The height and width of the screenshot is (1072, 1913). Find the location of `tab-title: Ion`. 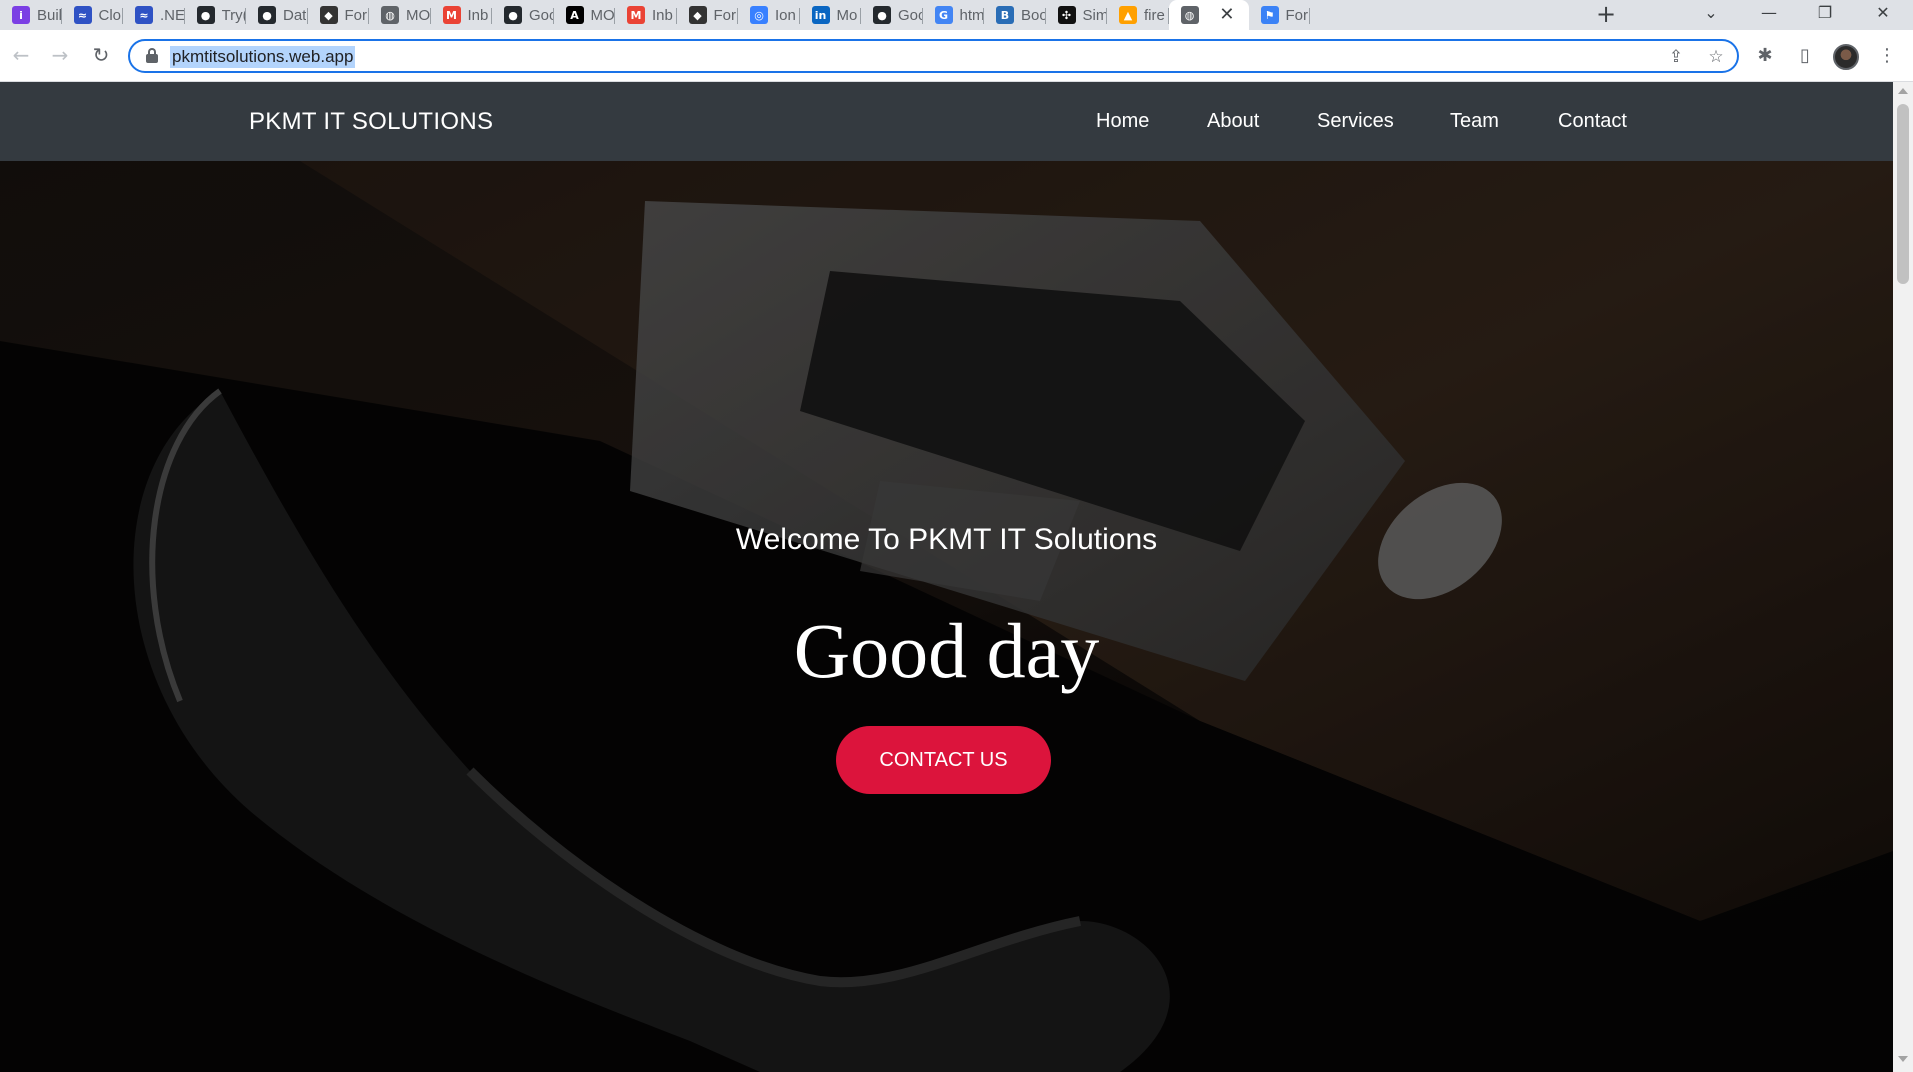

tab-title: Ion is located at coordinates (785, 15).